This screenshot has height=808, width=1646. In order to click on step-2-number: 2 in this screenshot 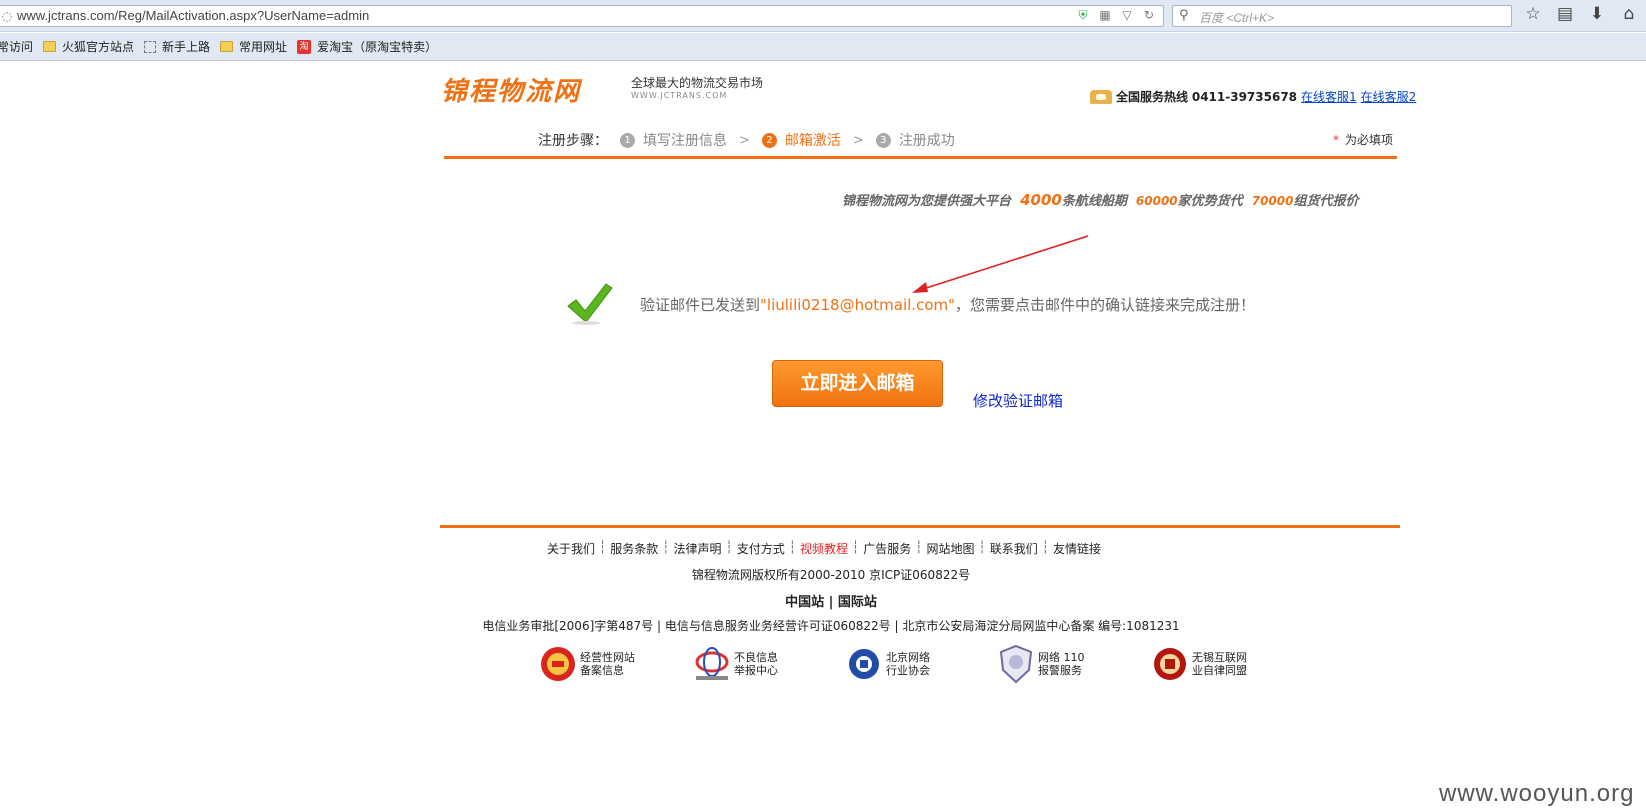, I will do `click(769, 140)`.